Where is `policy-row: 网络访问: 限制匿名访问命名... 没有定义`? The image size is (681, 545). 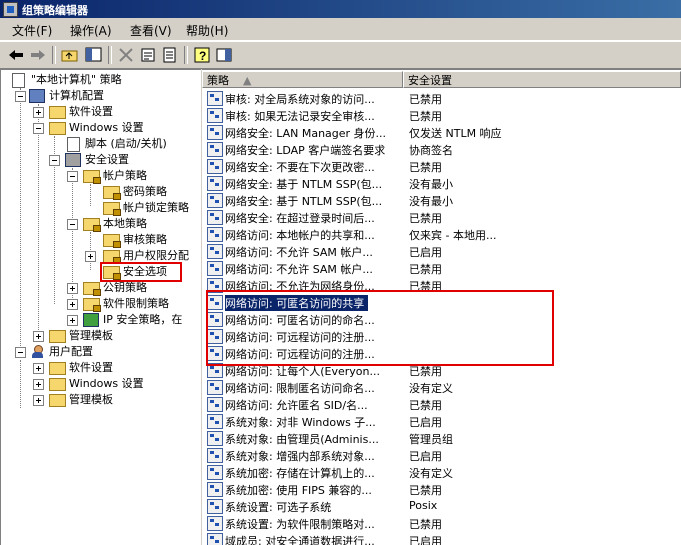 policy-row: 网络访问: 限制匿名访问命名... 没有定义 is located at coordinates (441, 386).